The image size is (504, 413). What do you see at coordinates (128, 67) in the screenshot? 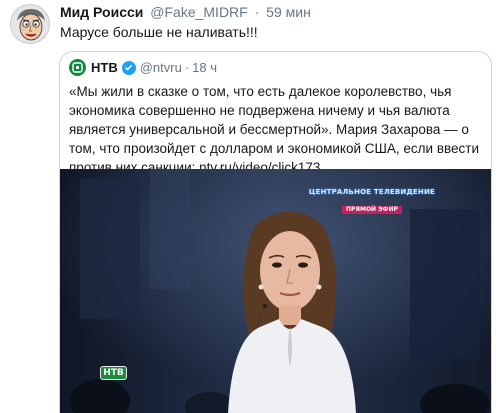
I see `verified-badge-icon` at bounding box center [128, 67].